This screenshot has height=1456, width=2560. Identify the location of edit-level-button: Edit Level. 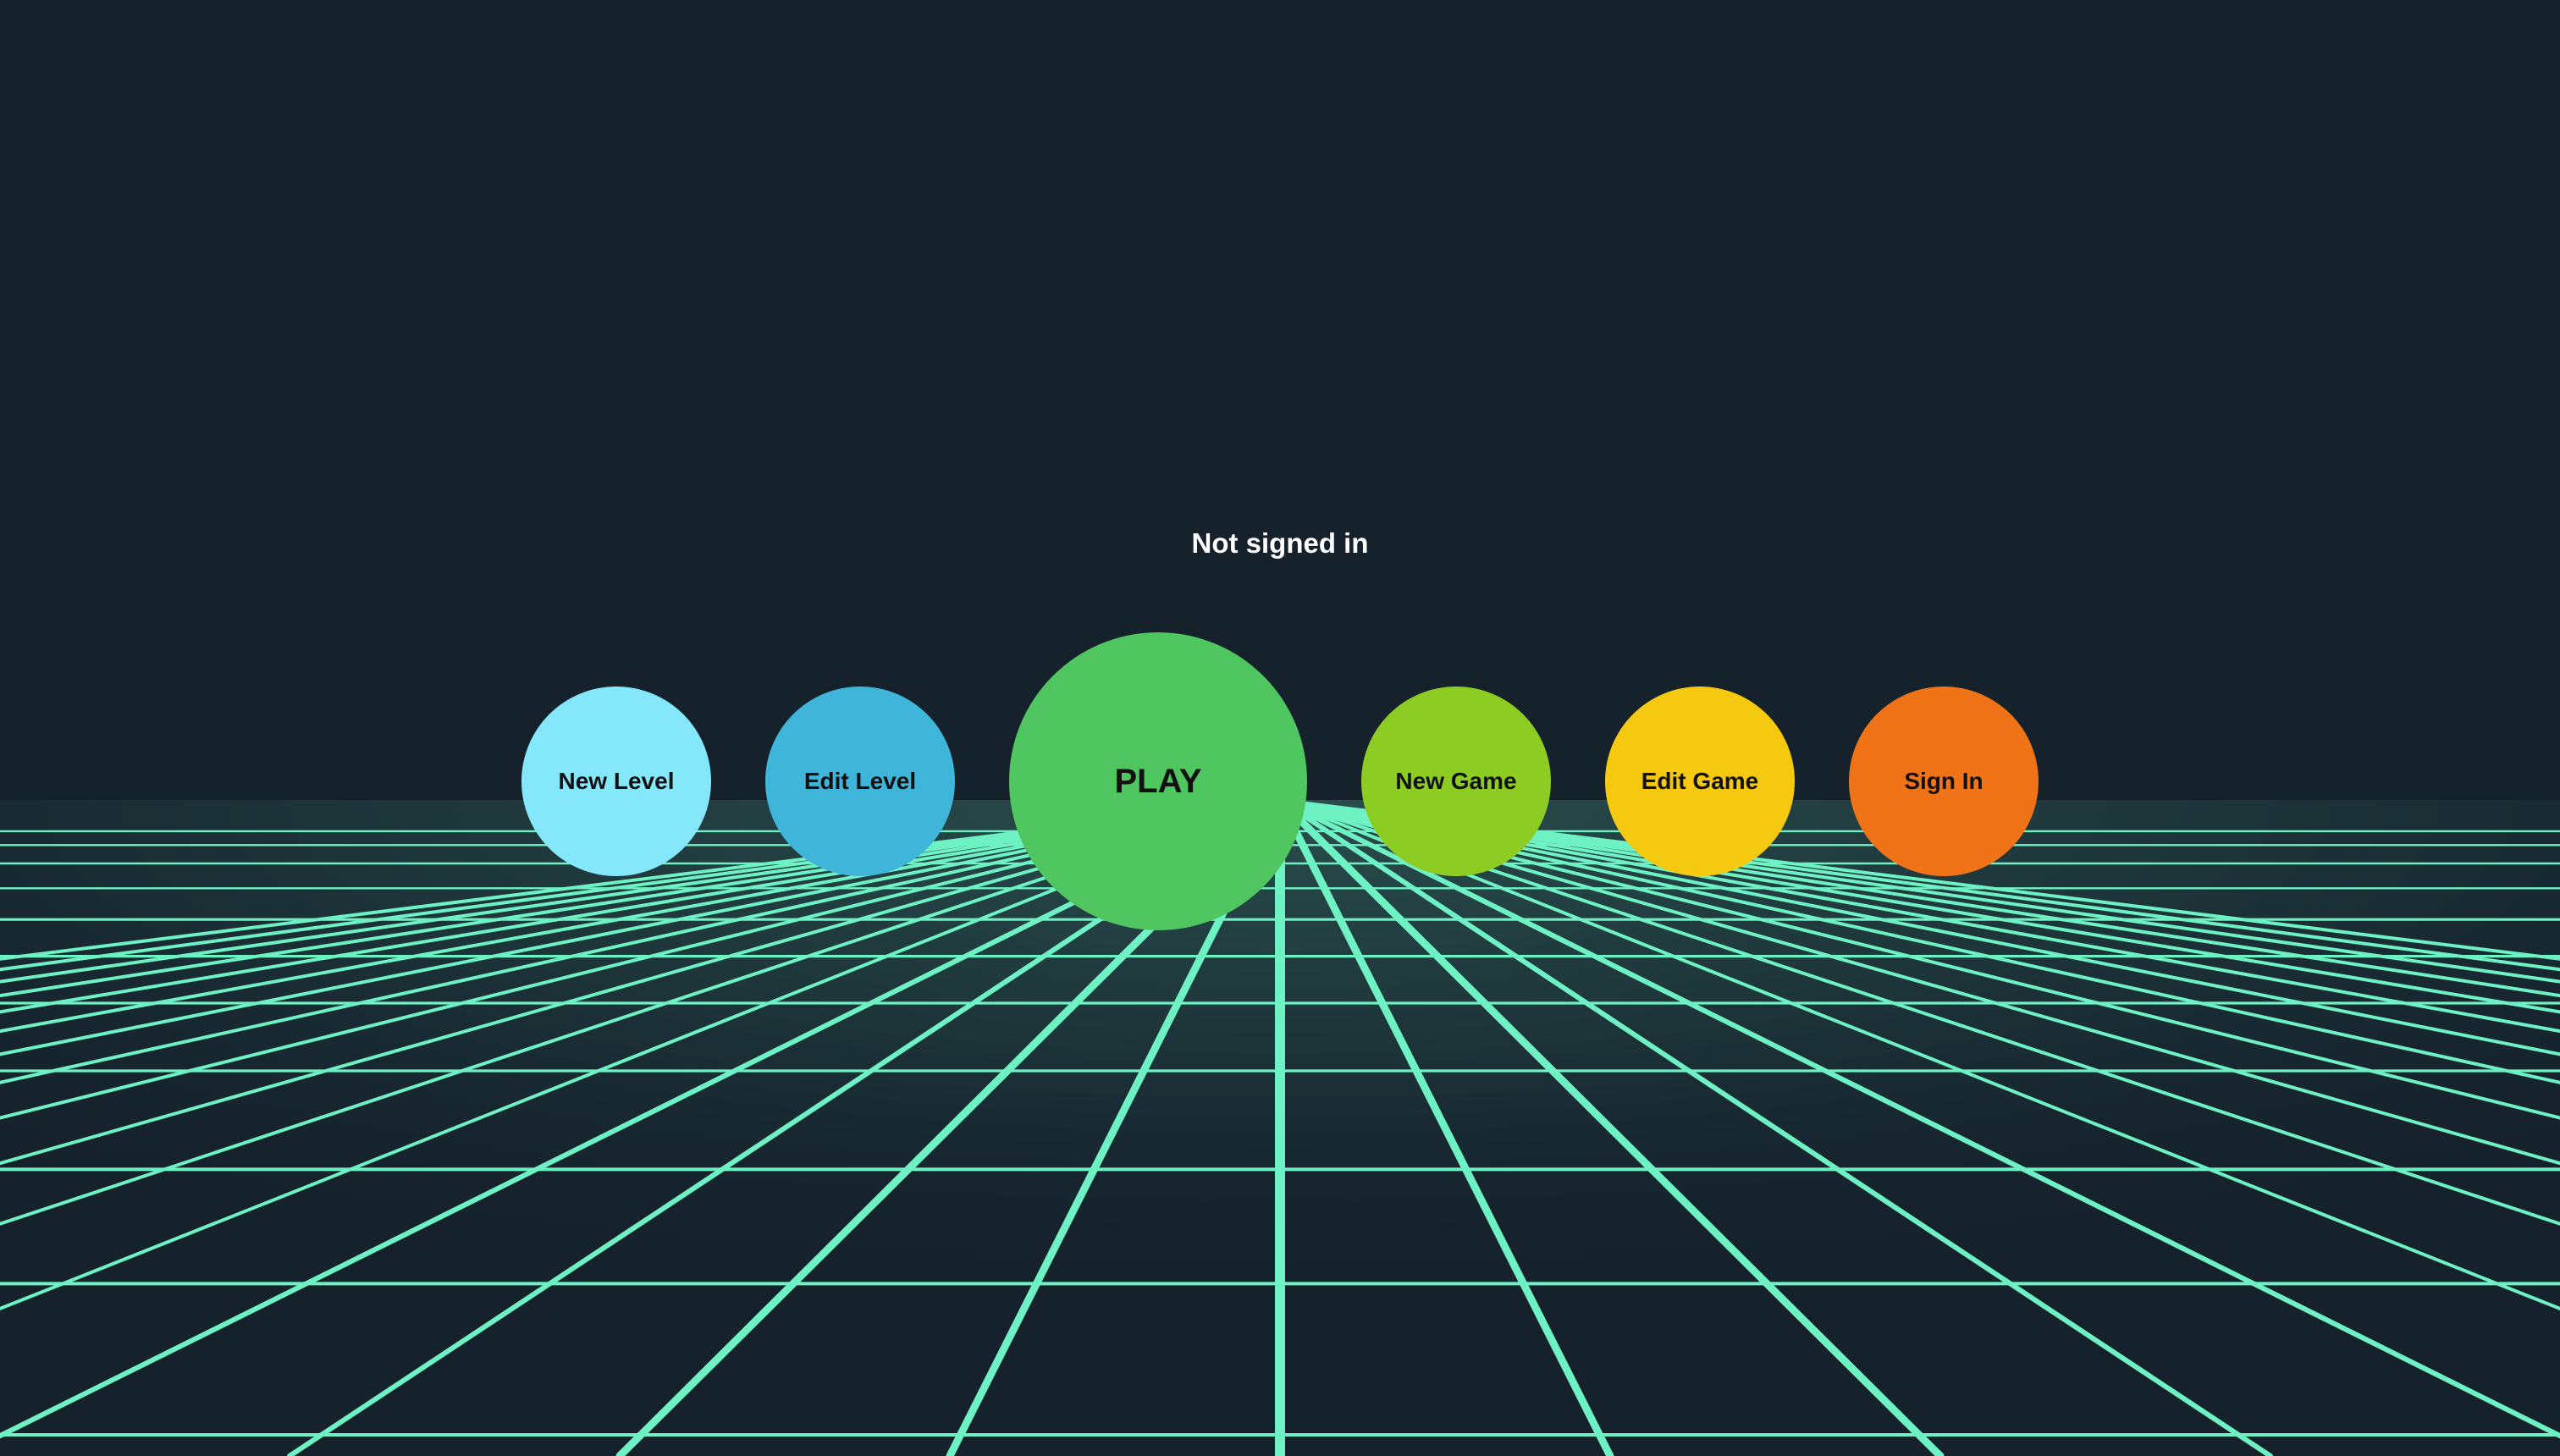
(860, 781).